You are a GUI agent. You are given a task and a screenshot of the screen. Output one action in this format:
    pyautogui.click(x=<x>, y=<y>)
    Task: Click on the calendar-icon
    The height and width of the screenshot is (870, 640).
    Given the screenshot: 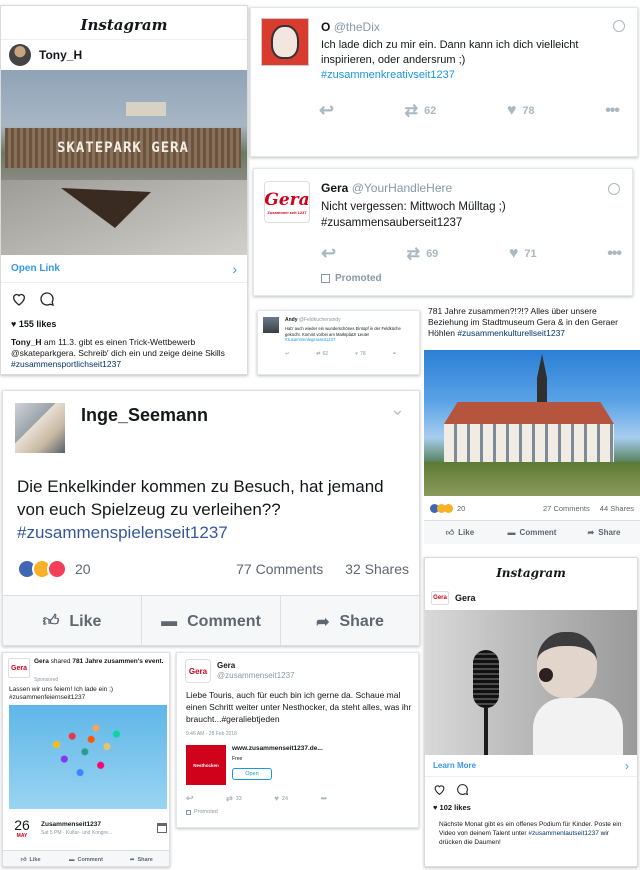 What is the action you would take?
    pyautogui.click(x=162, y=828)
    